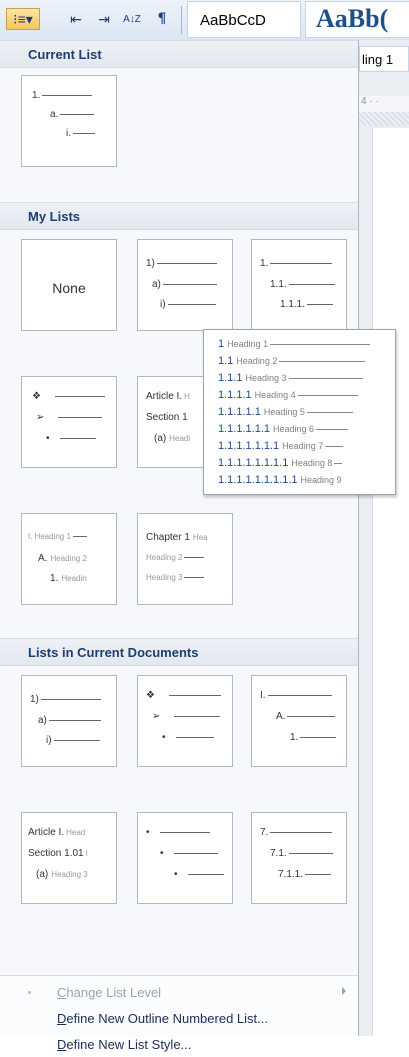  I want to click on decrease-indent-button: ⇤, so click(76, 19).